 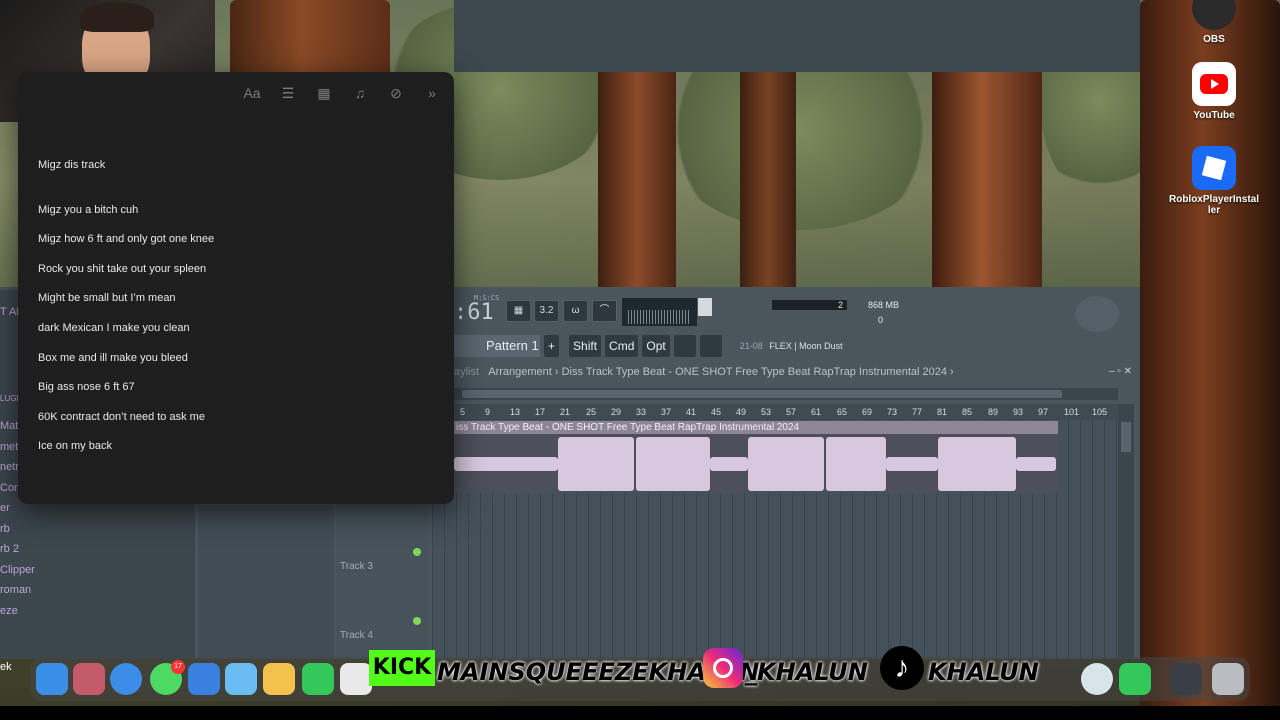 I want to click on kick-logo: KICK, so click(x=402, y=668).